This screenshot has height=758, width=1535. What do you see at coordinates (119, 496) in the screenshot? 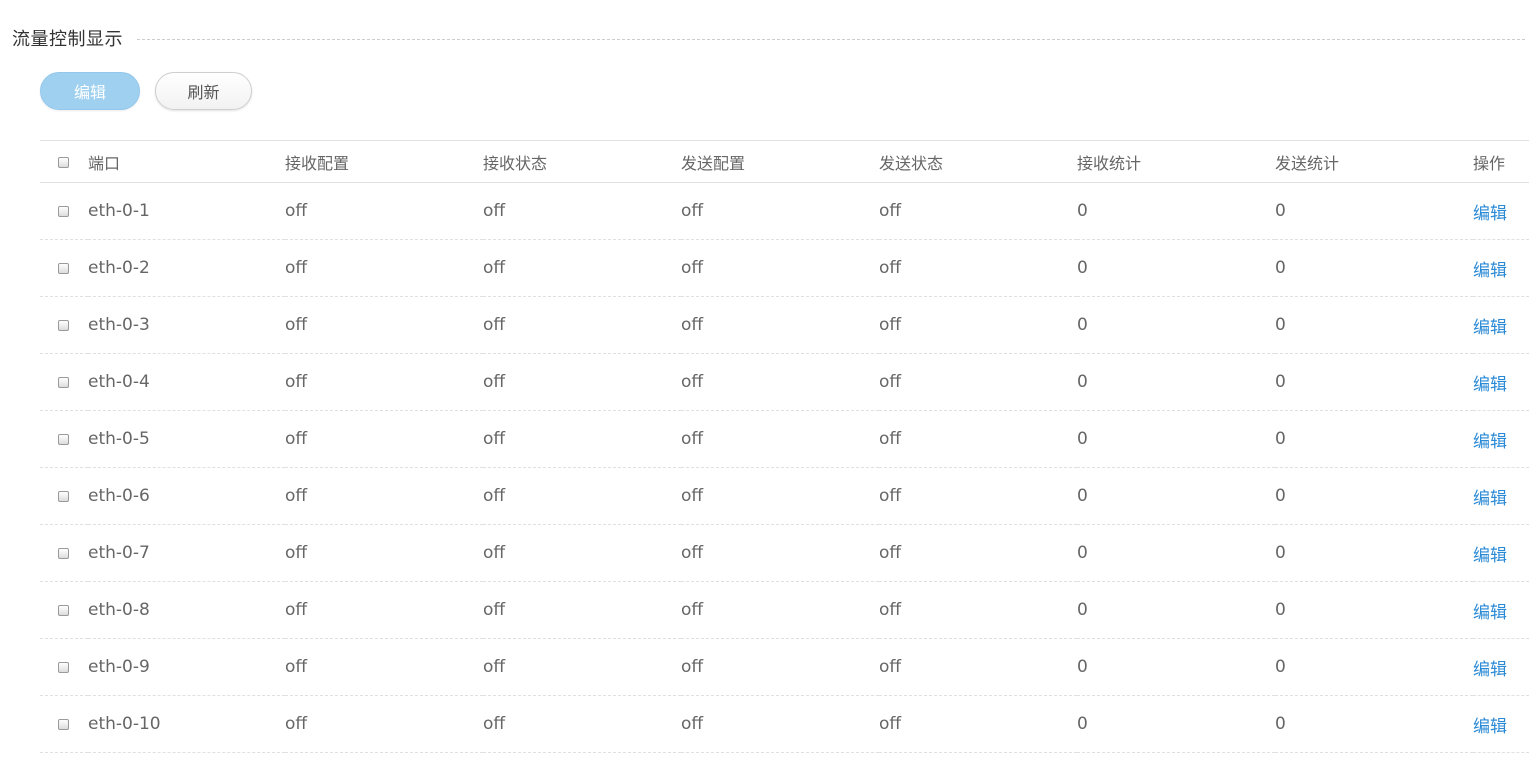
I see `port-cell: eth-0-6` at bounding box center [119, 496].